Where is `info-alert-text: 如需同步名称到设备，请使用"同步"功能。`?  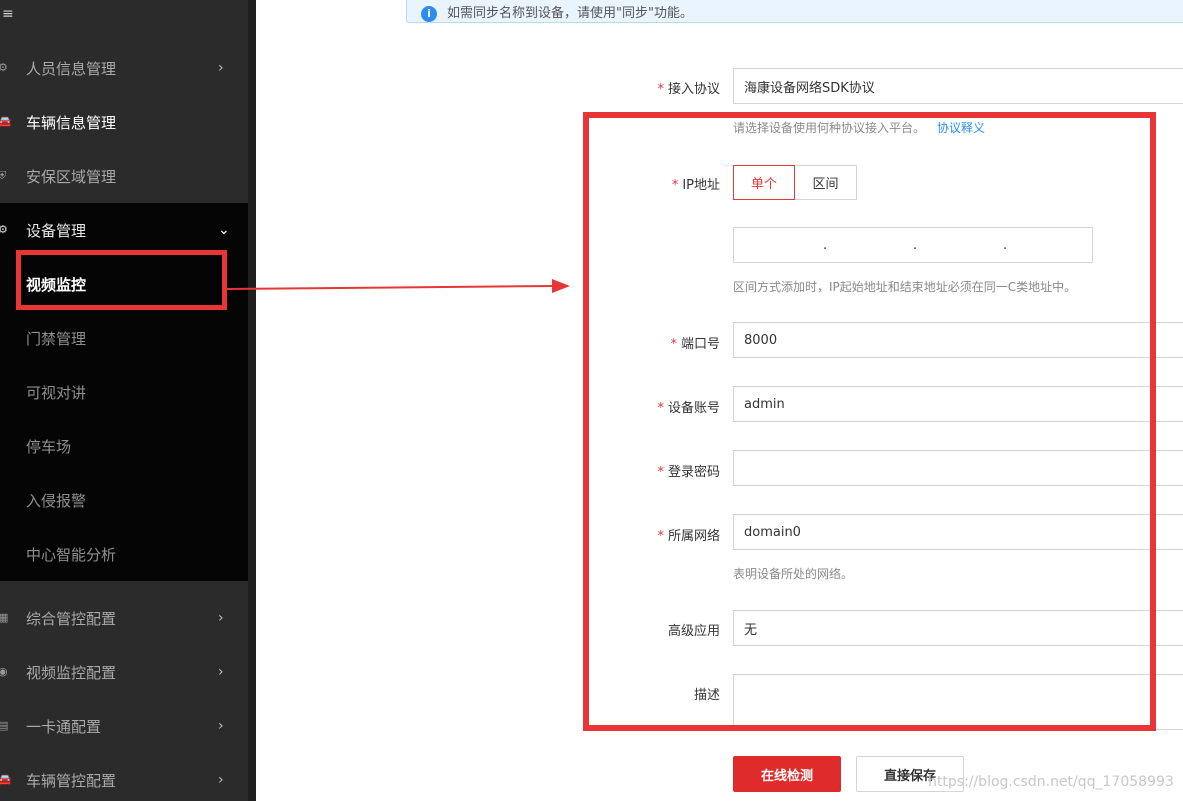 info-alert-text: 如需同步名称到设备，请使用"同步"功能。 is located at coordinates (570, 13).